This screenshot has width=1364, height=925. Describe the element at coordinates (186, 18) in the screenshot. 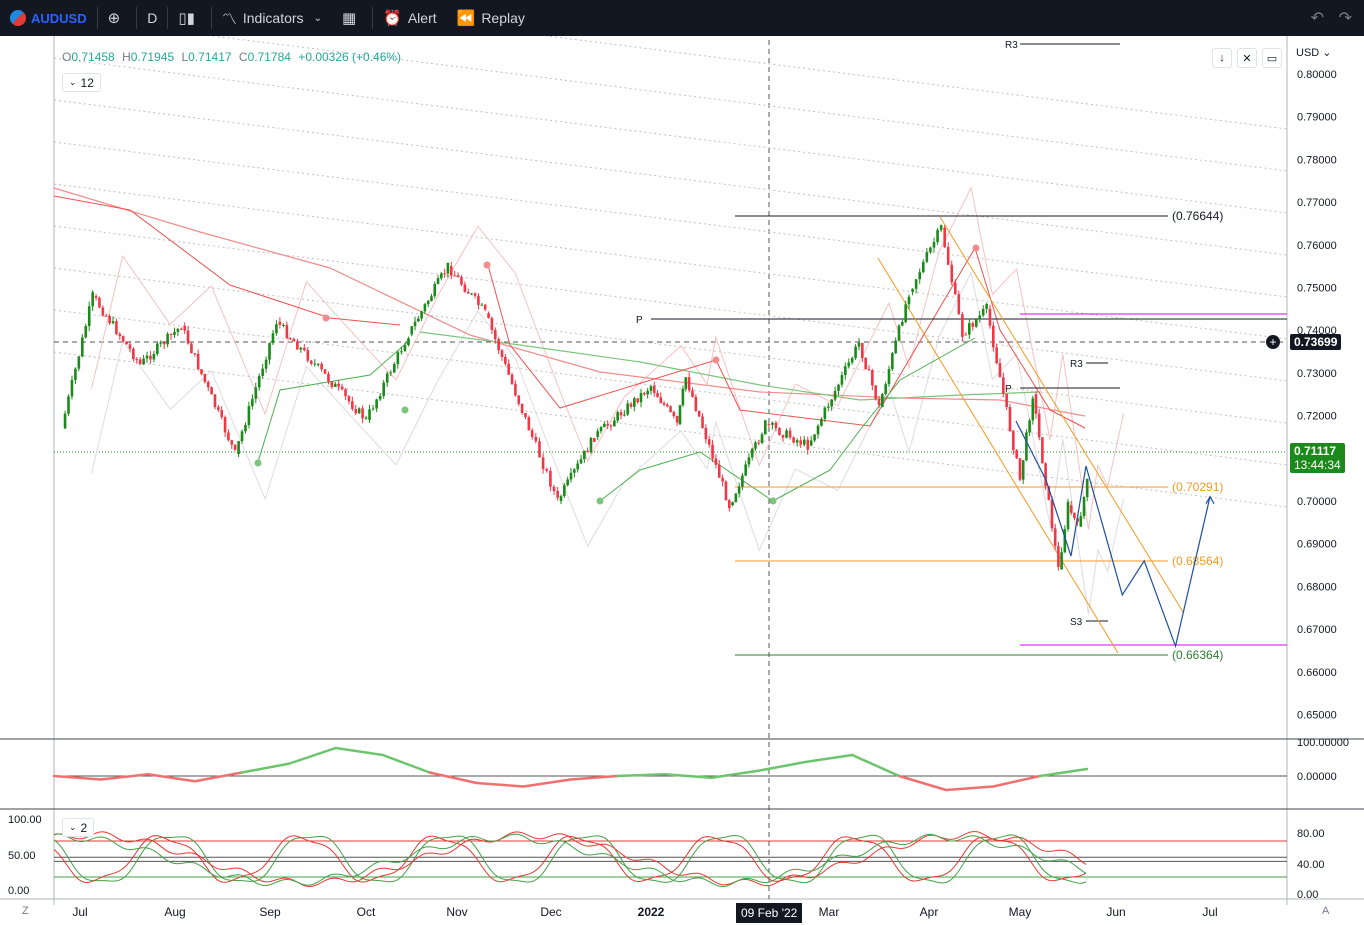

I see `candles-icon: ▯▮` at that location.